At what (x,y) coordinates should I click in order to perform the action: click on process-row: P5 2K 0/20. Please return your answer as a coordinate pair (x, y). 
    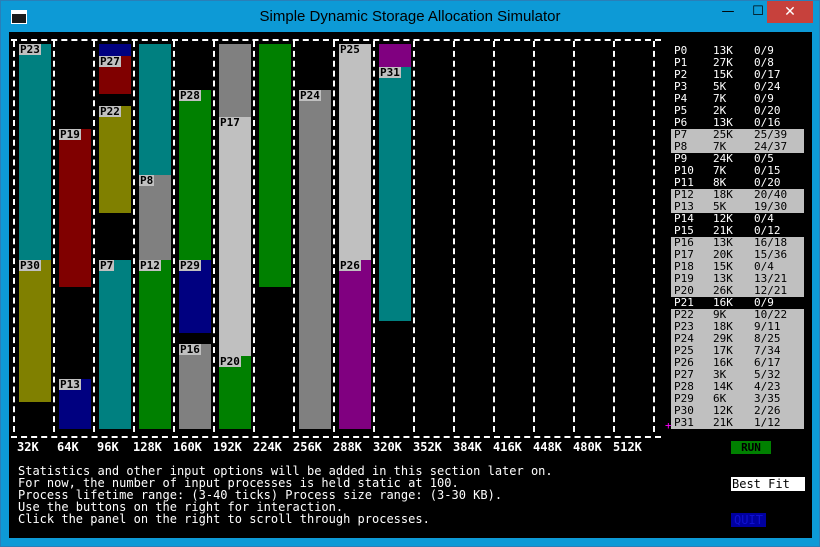
    Looking at the image, I should click on (737, 111).